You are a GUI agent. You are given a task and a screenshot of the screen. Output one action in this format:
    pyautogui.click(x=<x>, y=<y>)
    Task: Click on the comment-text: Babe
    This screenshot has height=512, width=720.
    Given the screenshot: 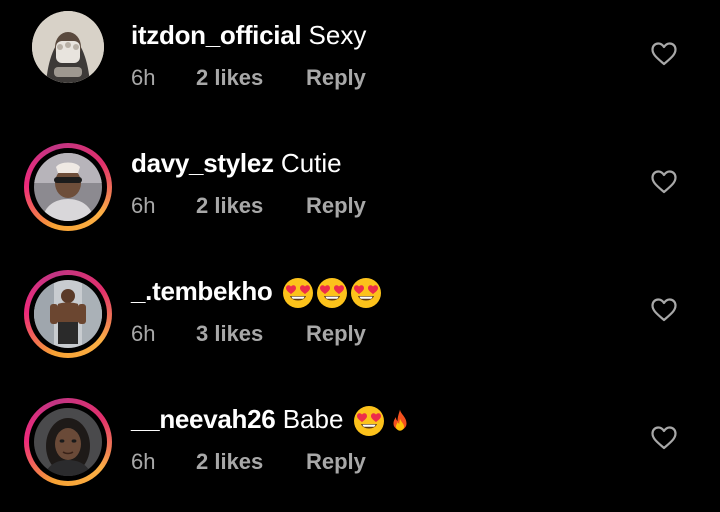 What is the action you would take?
    pyautogui.click(x=313, y=419)
    